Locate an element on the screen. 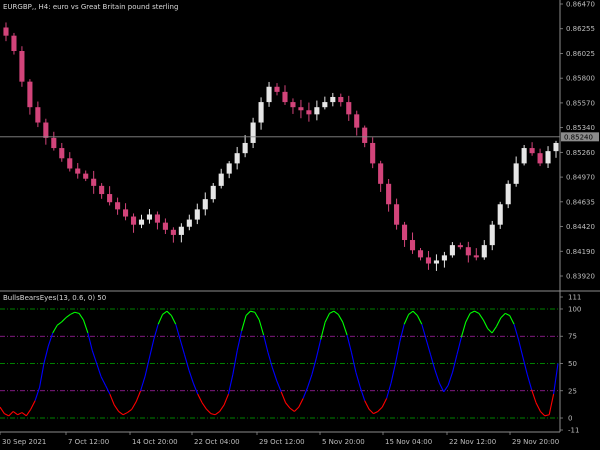 This screenshot has height=450, width=600. time-axis-label: 5 Nov 20:00 is located at coordinates (343, 442).